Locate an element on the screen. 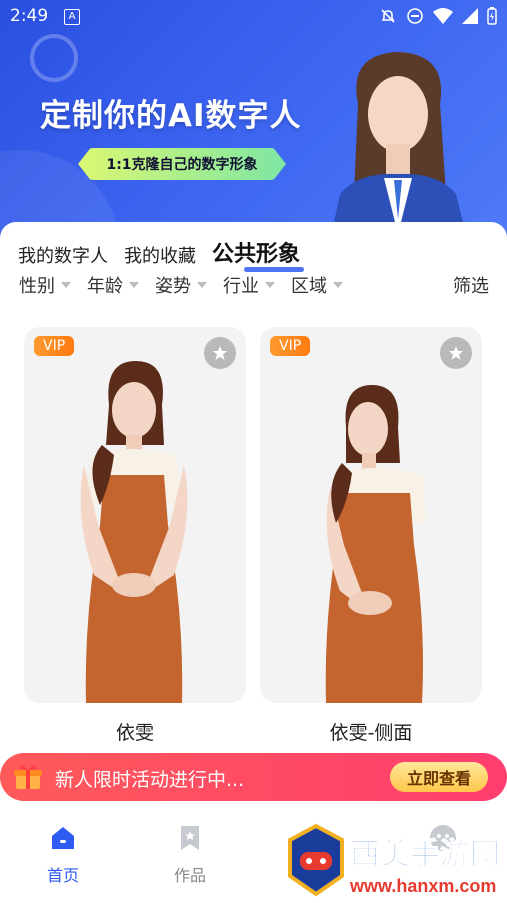  decor-circle is located at coordinates (54, 58).